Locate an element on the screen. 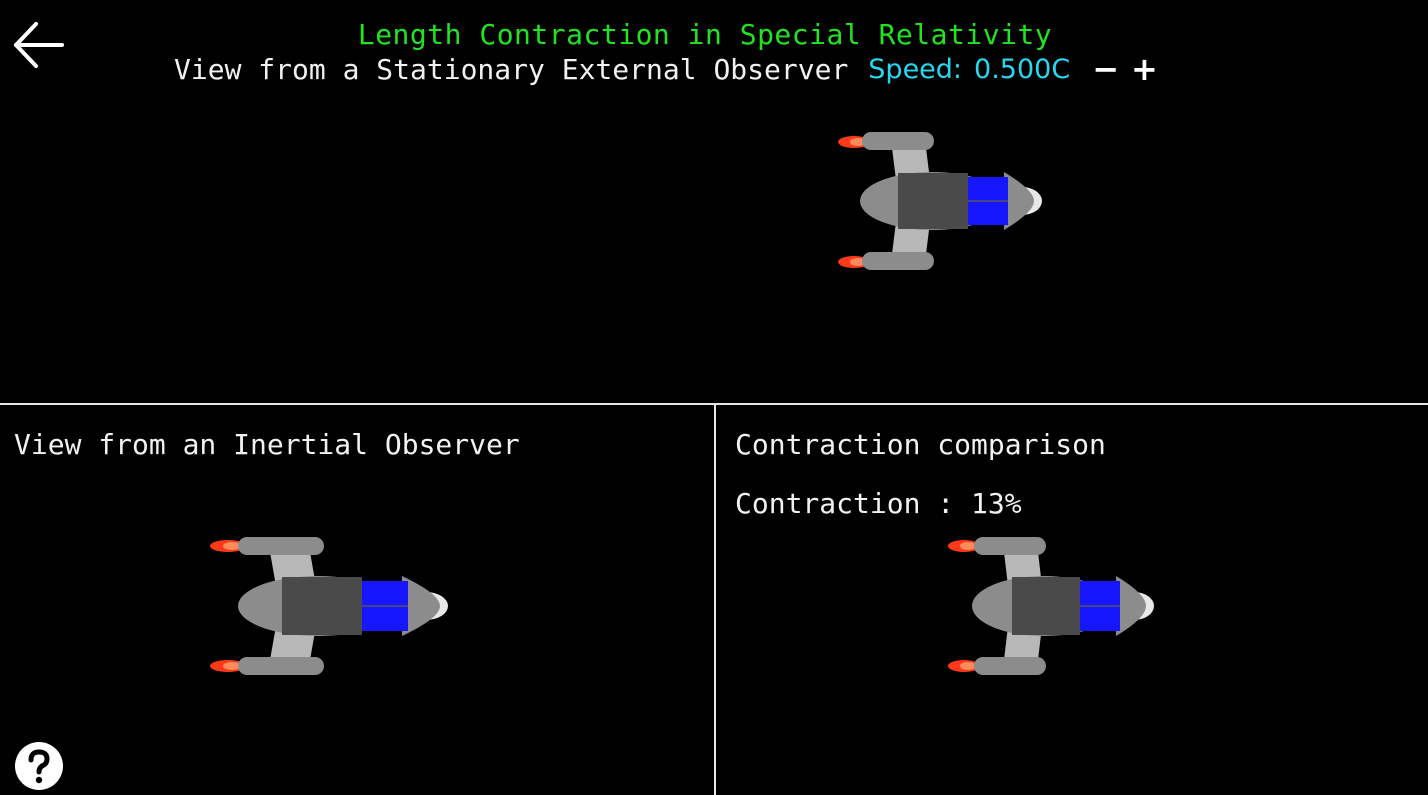 This screenshot has height=795, width=1428. help-button is located at coordinates (39, 766).